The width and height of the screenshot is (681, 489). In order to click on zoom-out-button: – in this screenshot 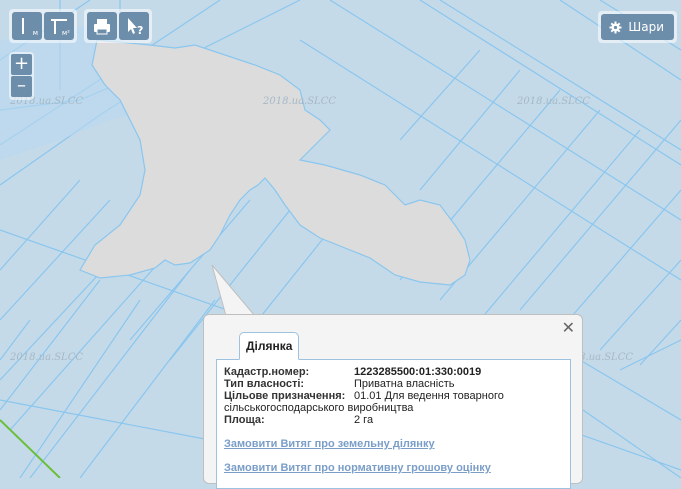, I will do `click(21, 86)`.